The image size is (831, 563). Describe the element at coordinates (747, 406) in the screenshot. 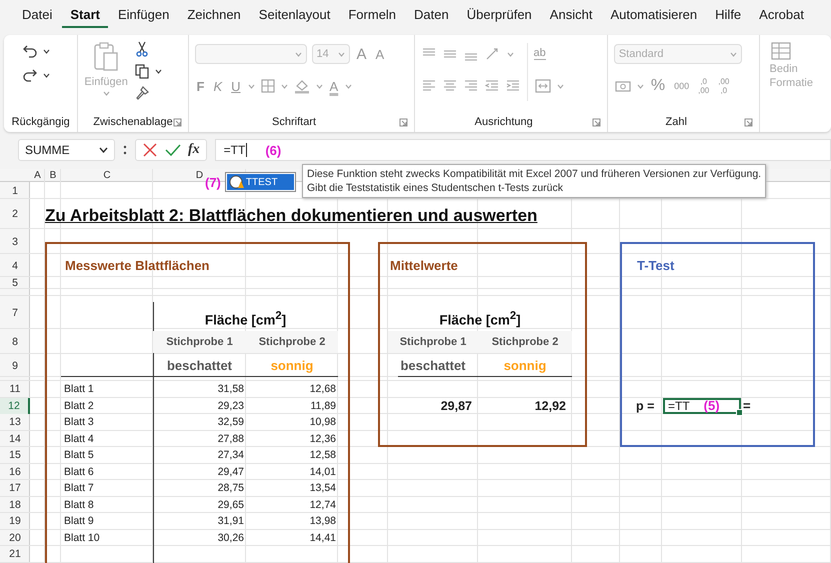

I see `equals-sign: =` at that location.